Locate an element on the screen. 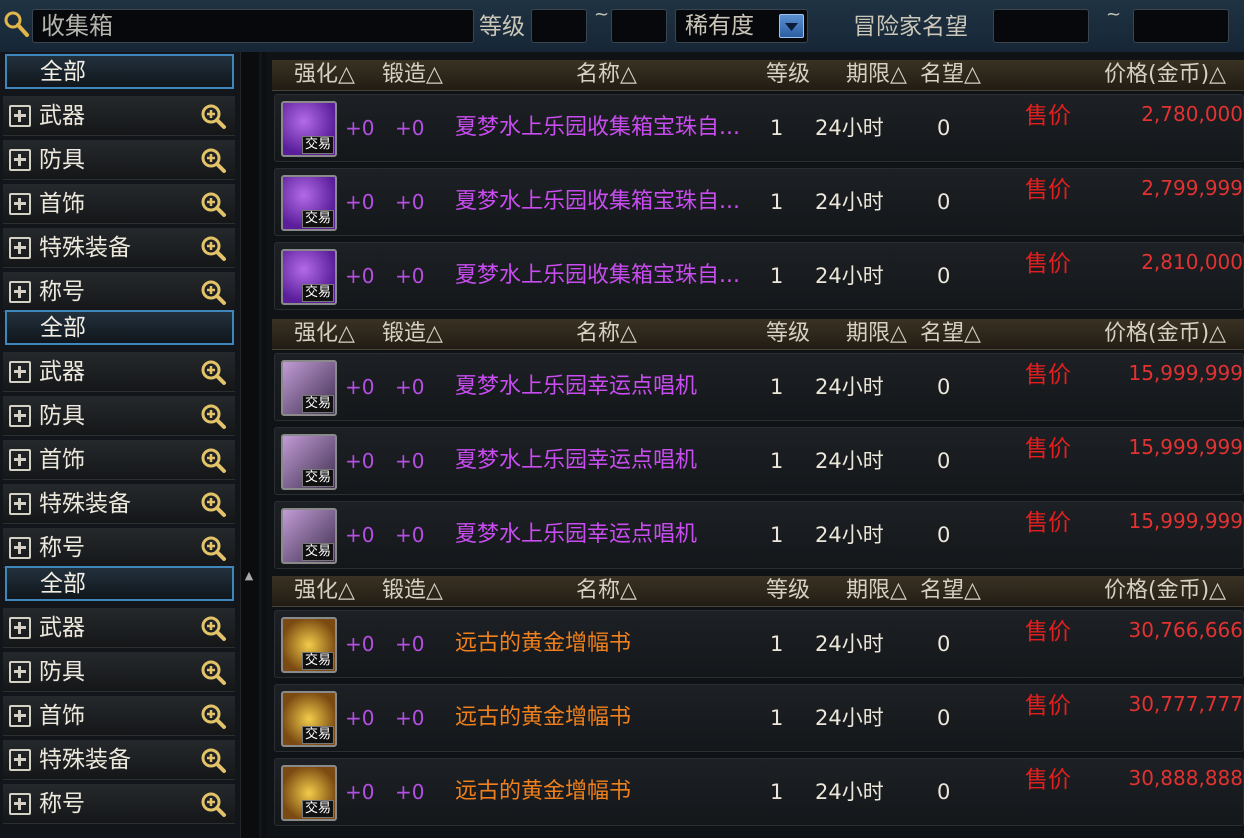  level-min-input is located at coordinates (559, 26).